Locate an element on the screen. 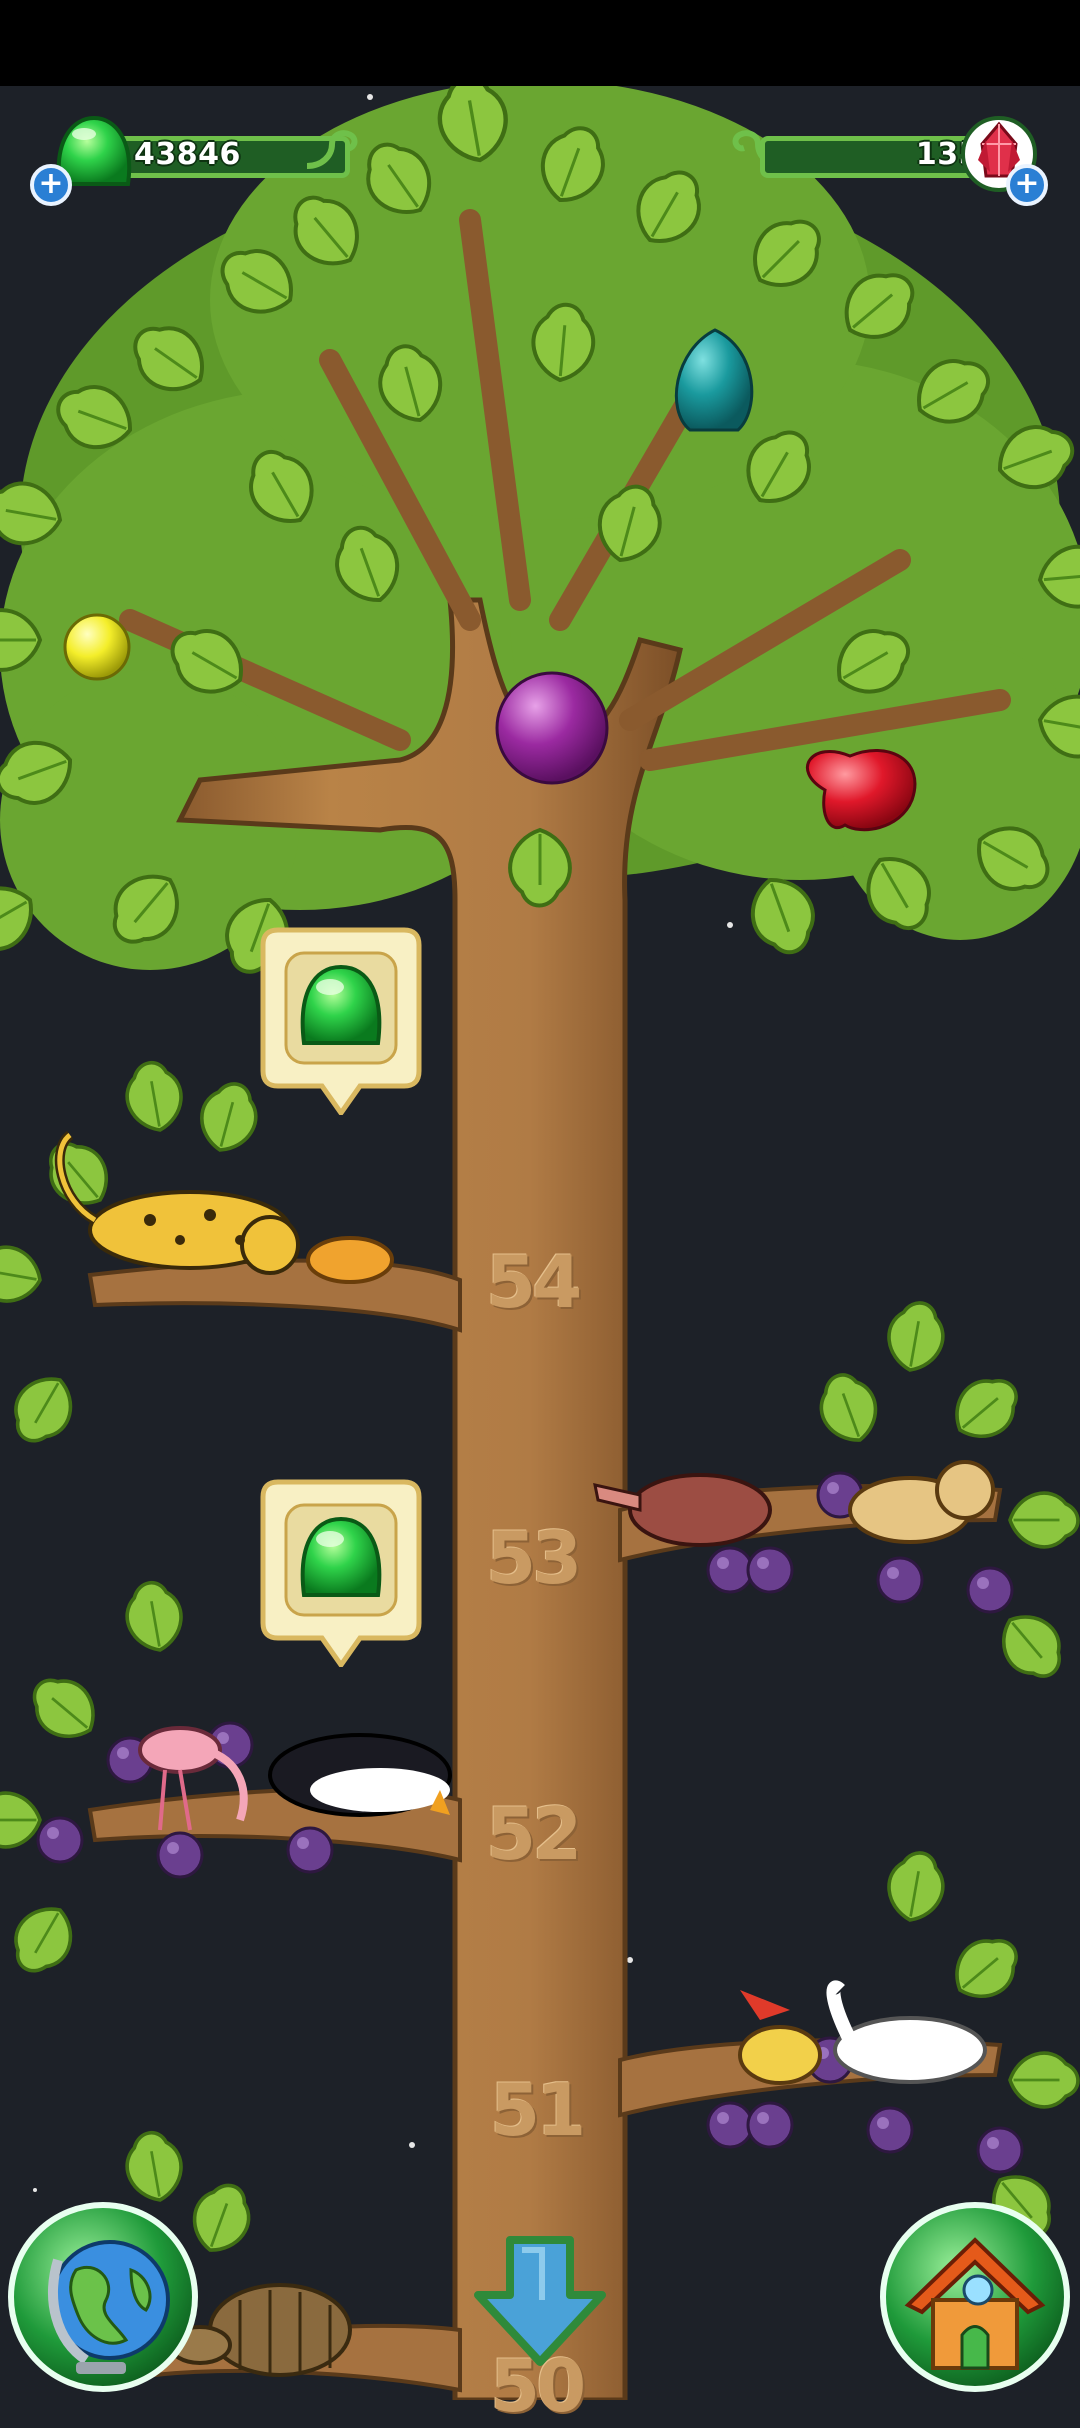 The width and height of the screenshot is (1080, 2428). world-map-button is located at coordinates (103, 2297).